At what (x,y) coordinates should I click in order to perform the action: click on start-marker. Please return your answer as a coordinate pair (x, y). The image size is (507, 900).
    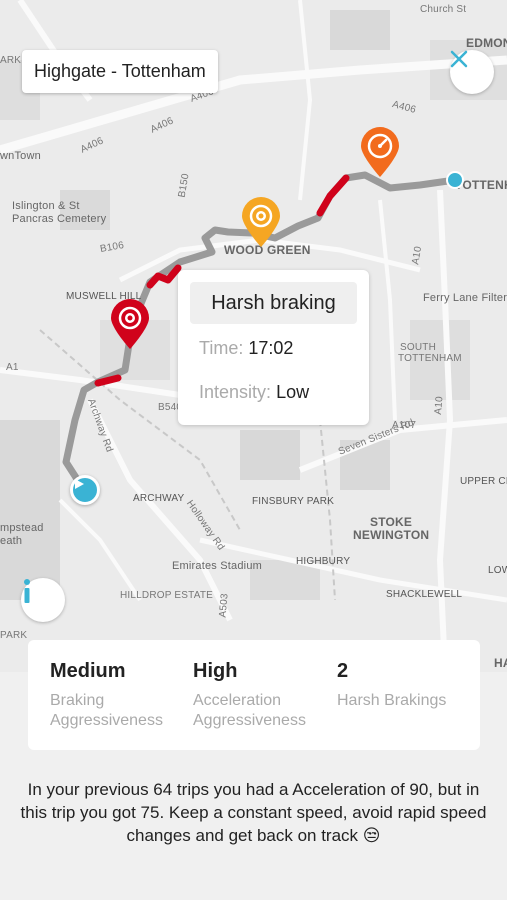
    Looking at the image, I should click on (85, 490).